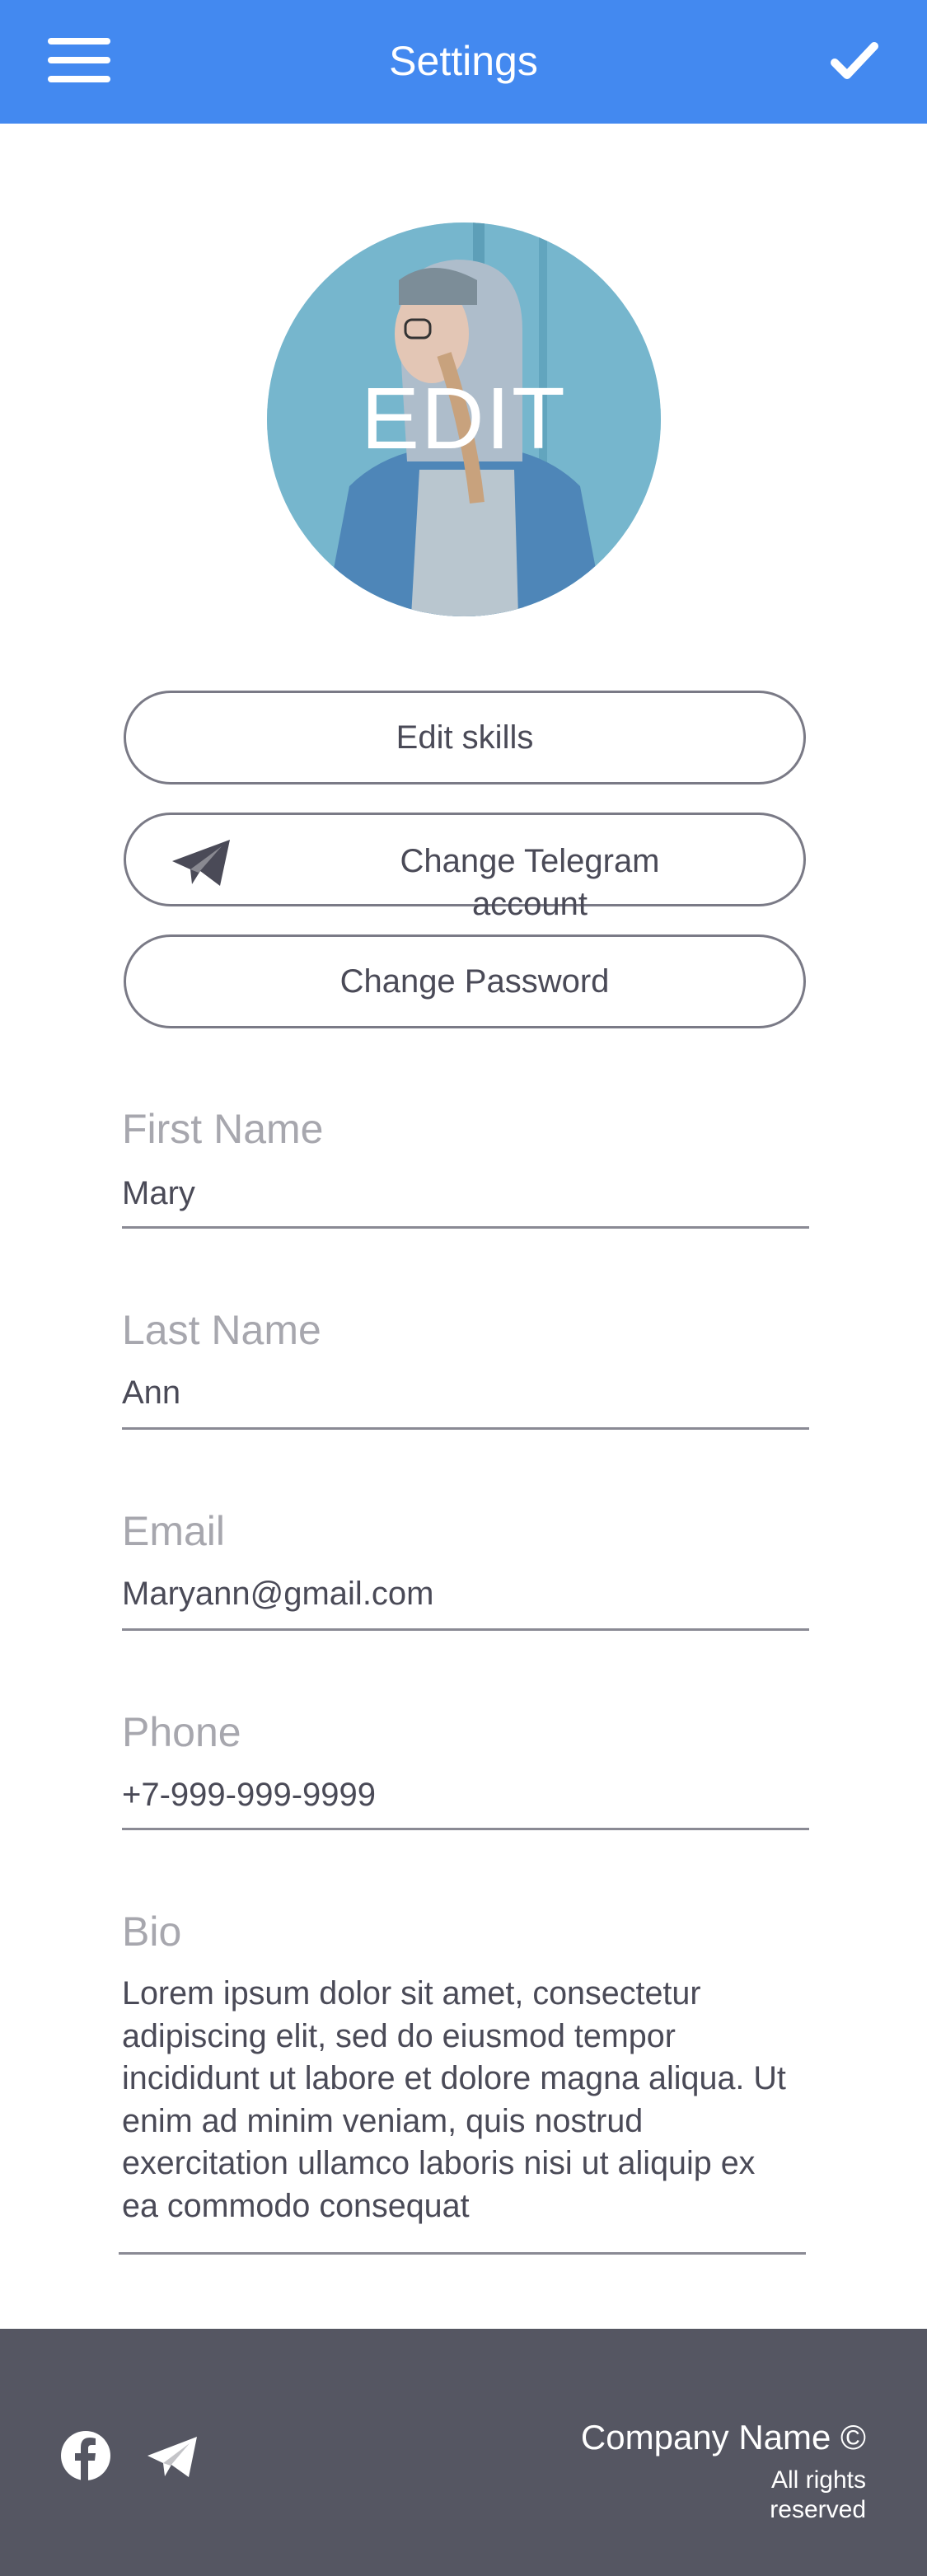  What do you see at coordinates (223, 1129) in the screenshot?
I see `first-name-label: First Name` at bounding box center [223, 1129].